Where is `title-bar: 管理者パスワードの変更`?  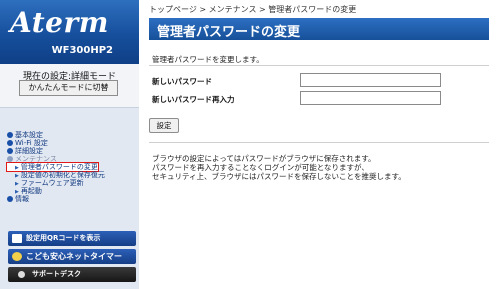
title-bar: 管理者パスワードの変更 is located at coordinates (319, 29).